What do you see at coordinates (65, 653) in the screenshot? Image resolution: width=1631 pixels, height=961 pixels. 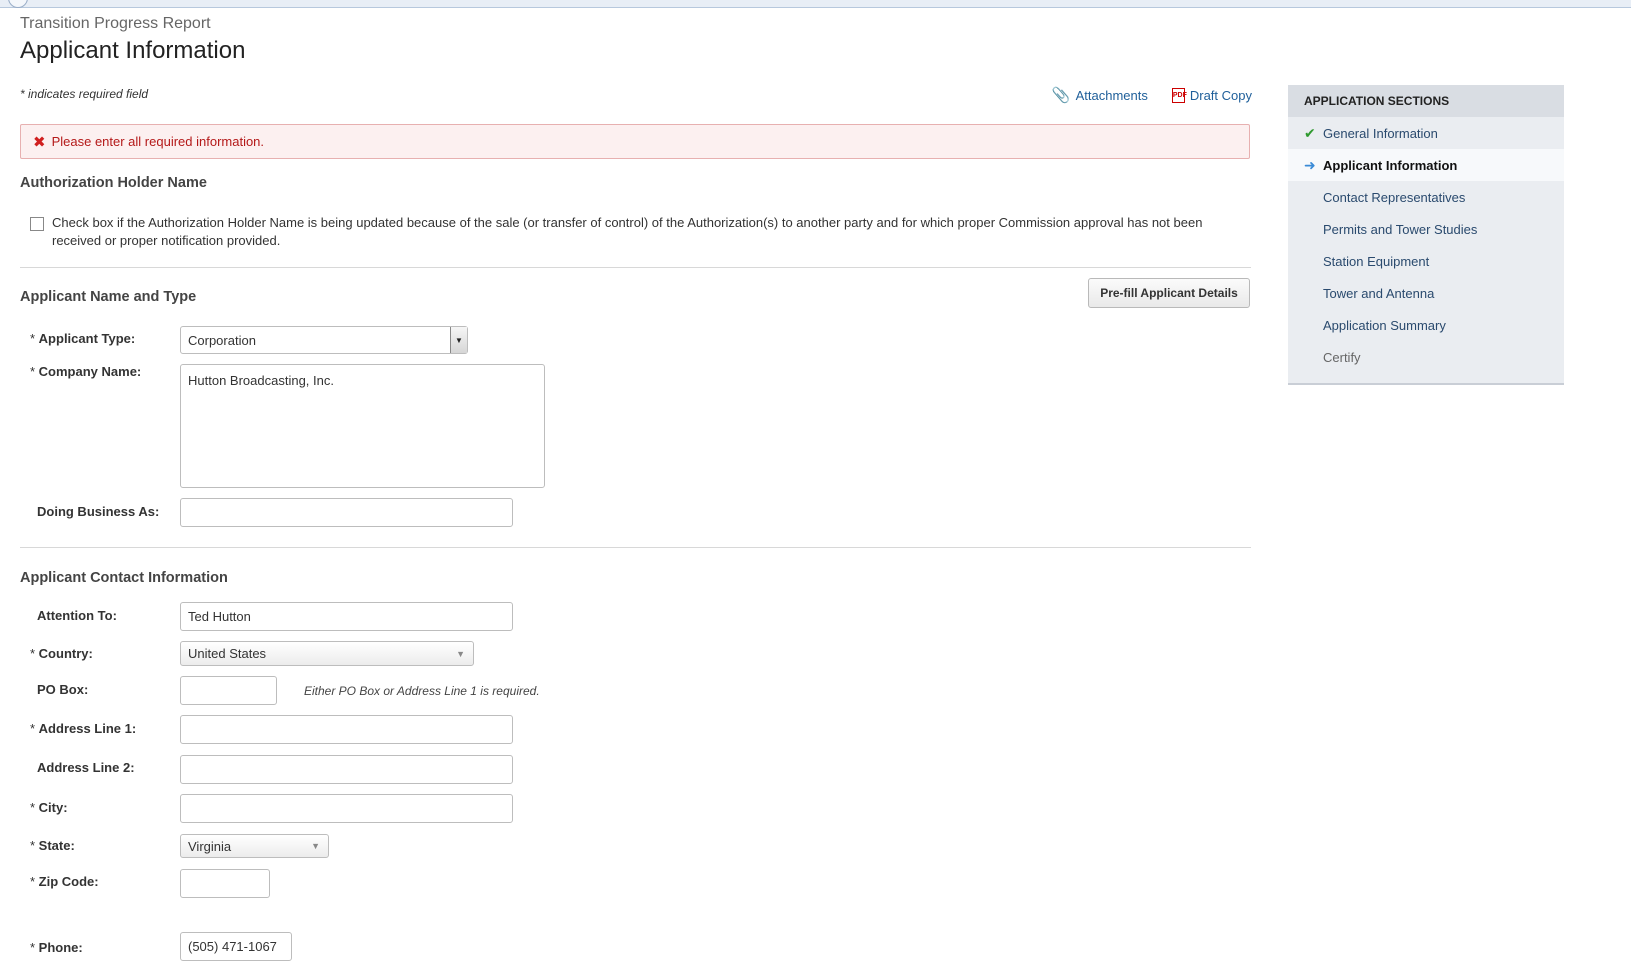 I see `country-label-text: Country:` at bounding box center [65, 653].